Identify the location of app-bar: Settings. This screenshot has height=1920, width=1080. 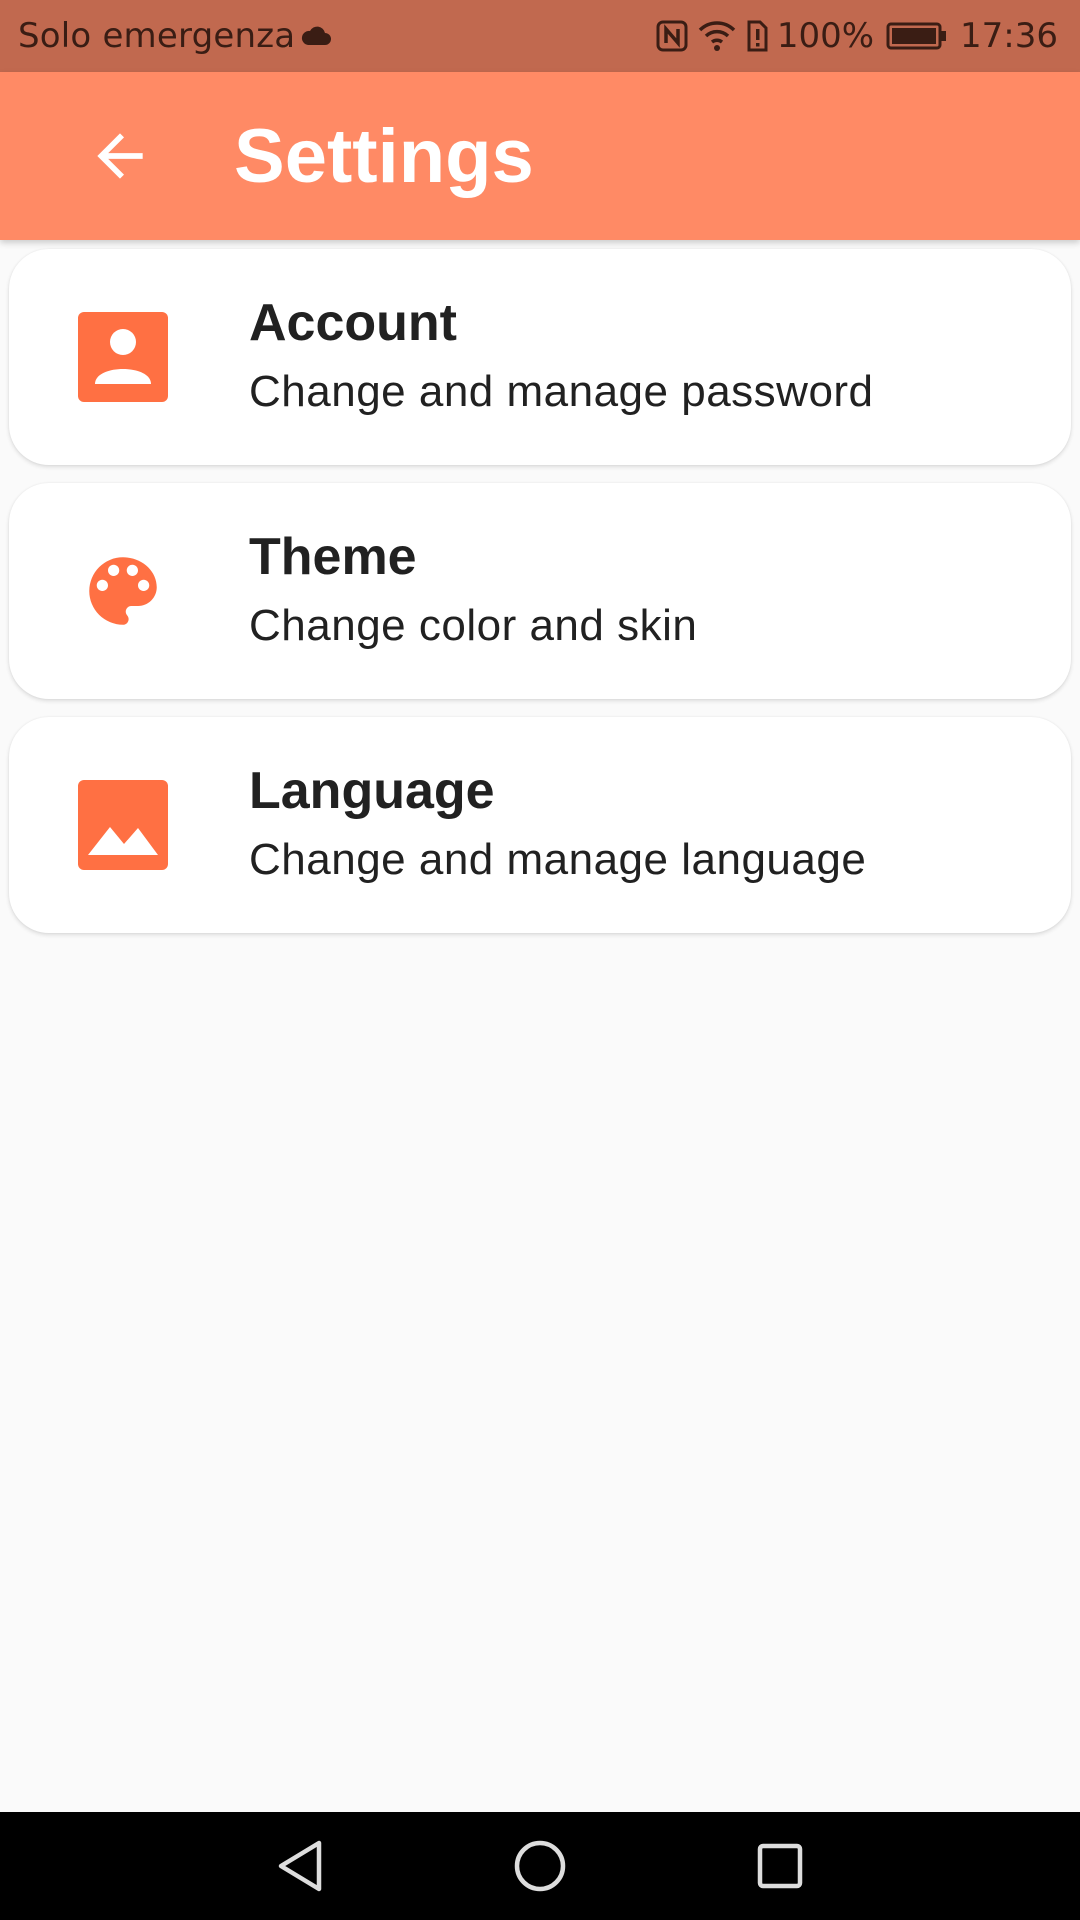
(540, 156).